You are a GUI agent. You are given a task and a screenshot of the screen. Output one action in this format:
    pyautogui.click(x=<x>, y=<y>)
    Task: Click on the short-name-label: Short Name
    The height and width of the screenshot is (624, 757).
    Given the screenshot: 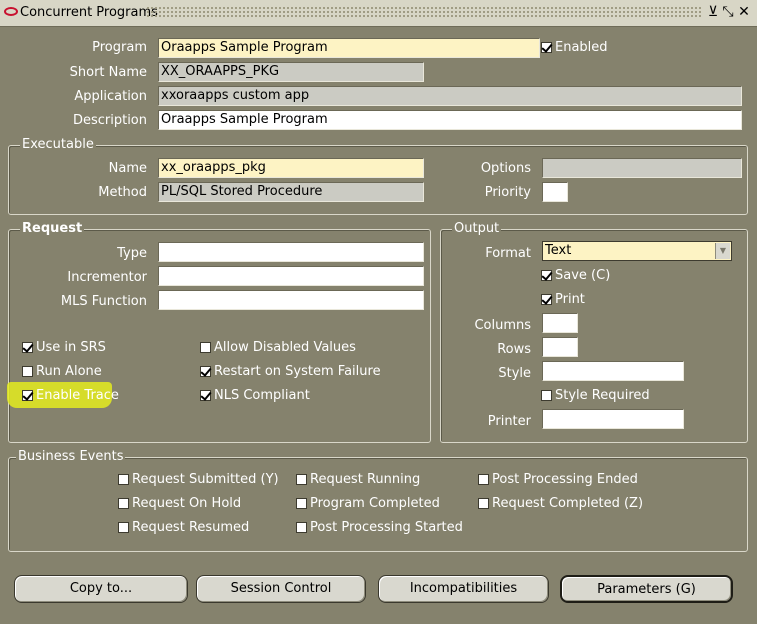 What is the action you would take?
    pyautogui.click(x=108, y=72)
    